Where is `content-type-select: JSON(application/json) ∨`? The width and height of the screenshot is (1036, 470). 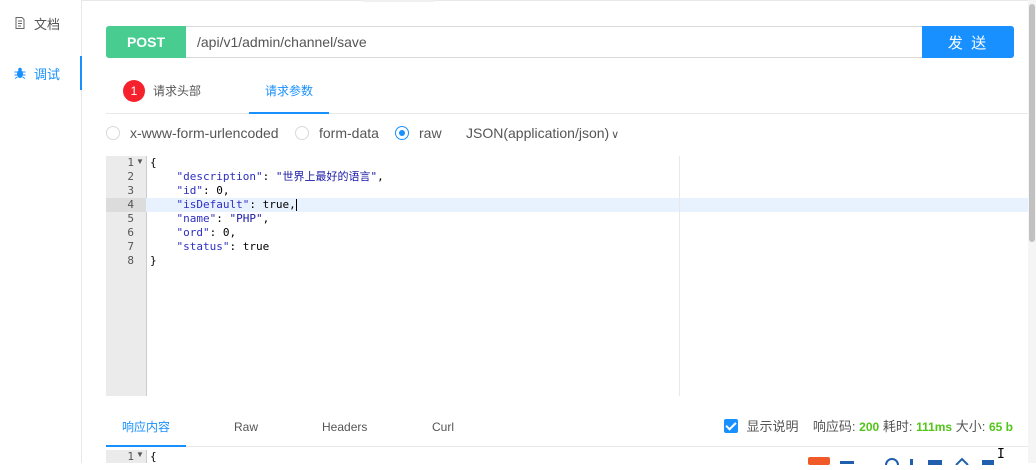
content-type-select: JSON(application/json) ∨ is located at coordinates (542, 133).